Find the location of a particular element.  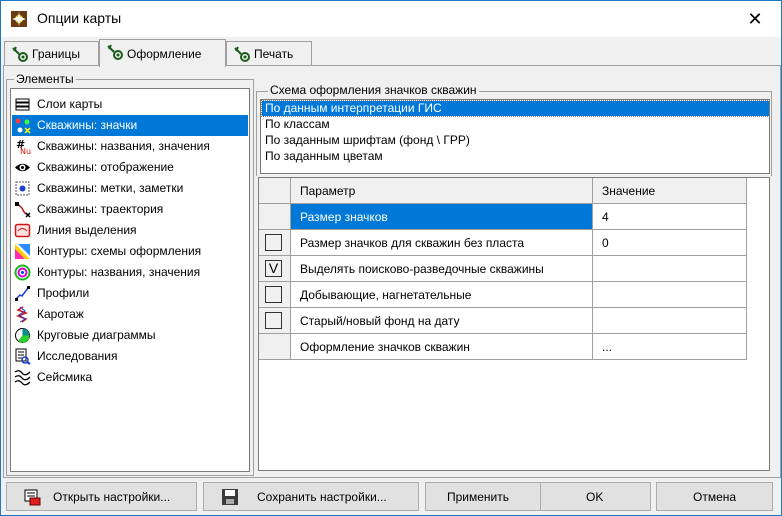

close-button: ✕ is located at coordinates (755, 19).